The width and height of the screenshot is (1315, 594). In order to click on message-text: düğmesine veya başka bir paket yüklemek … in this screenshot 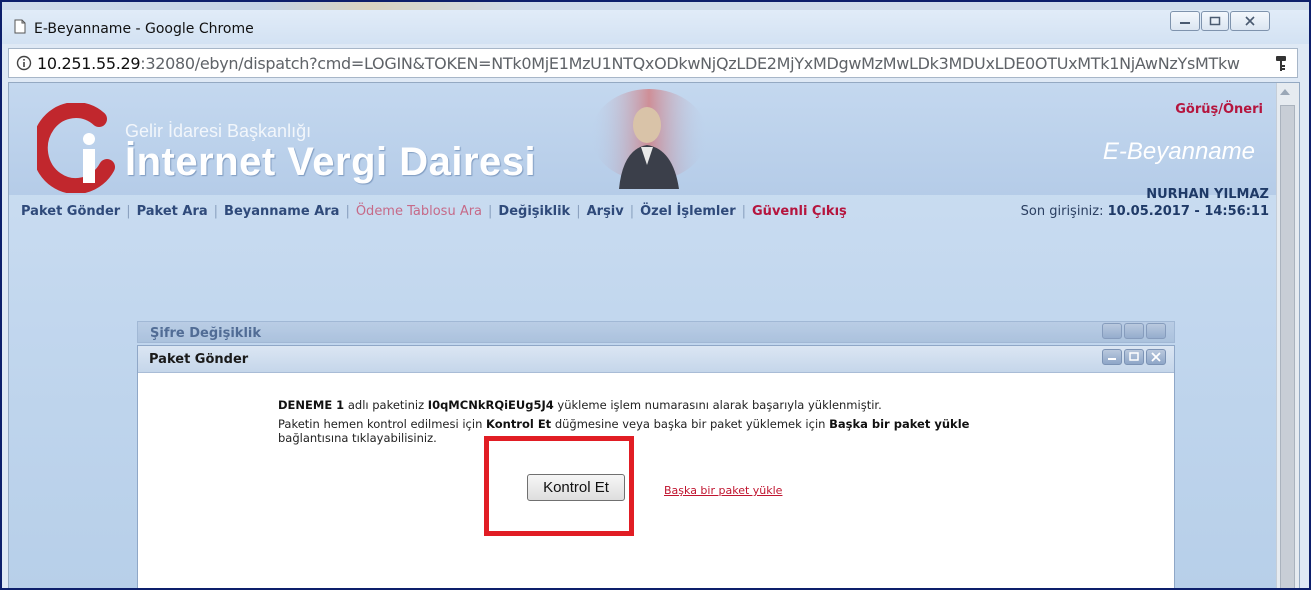, I will do `click(690, 424)`.